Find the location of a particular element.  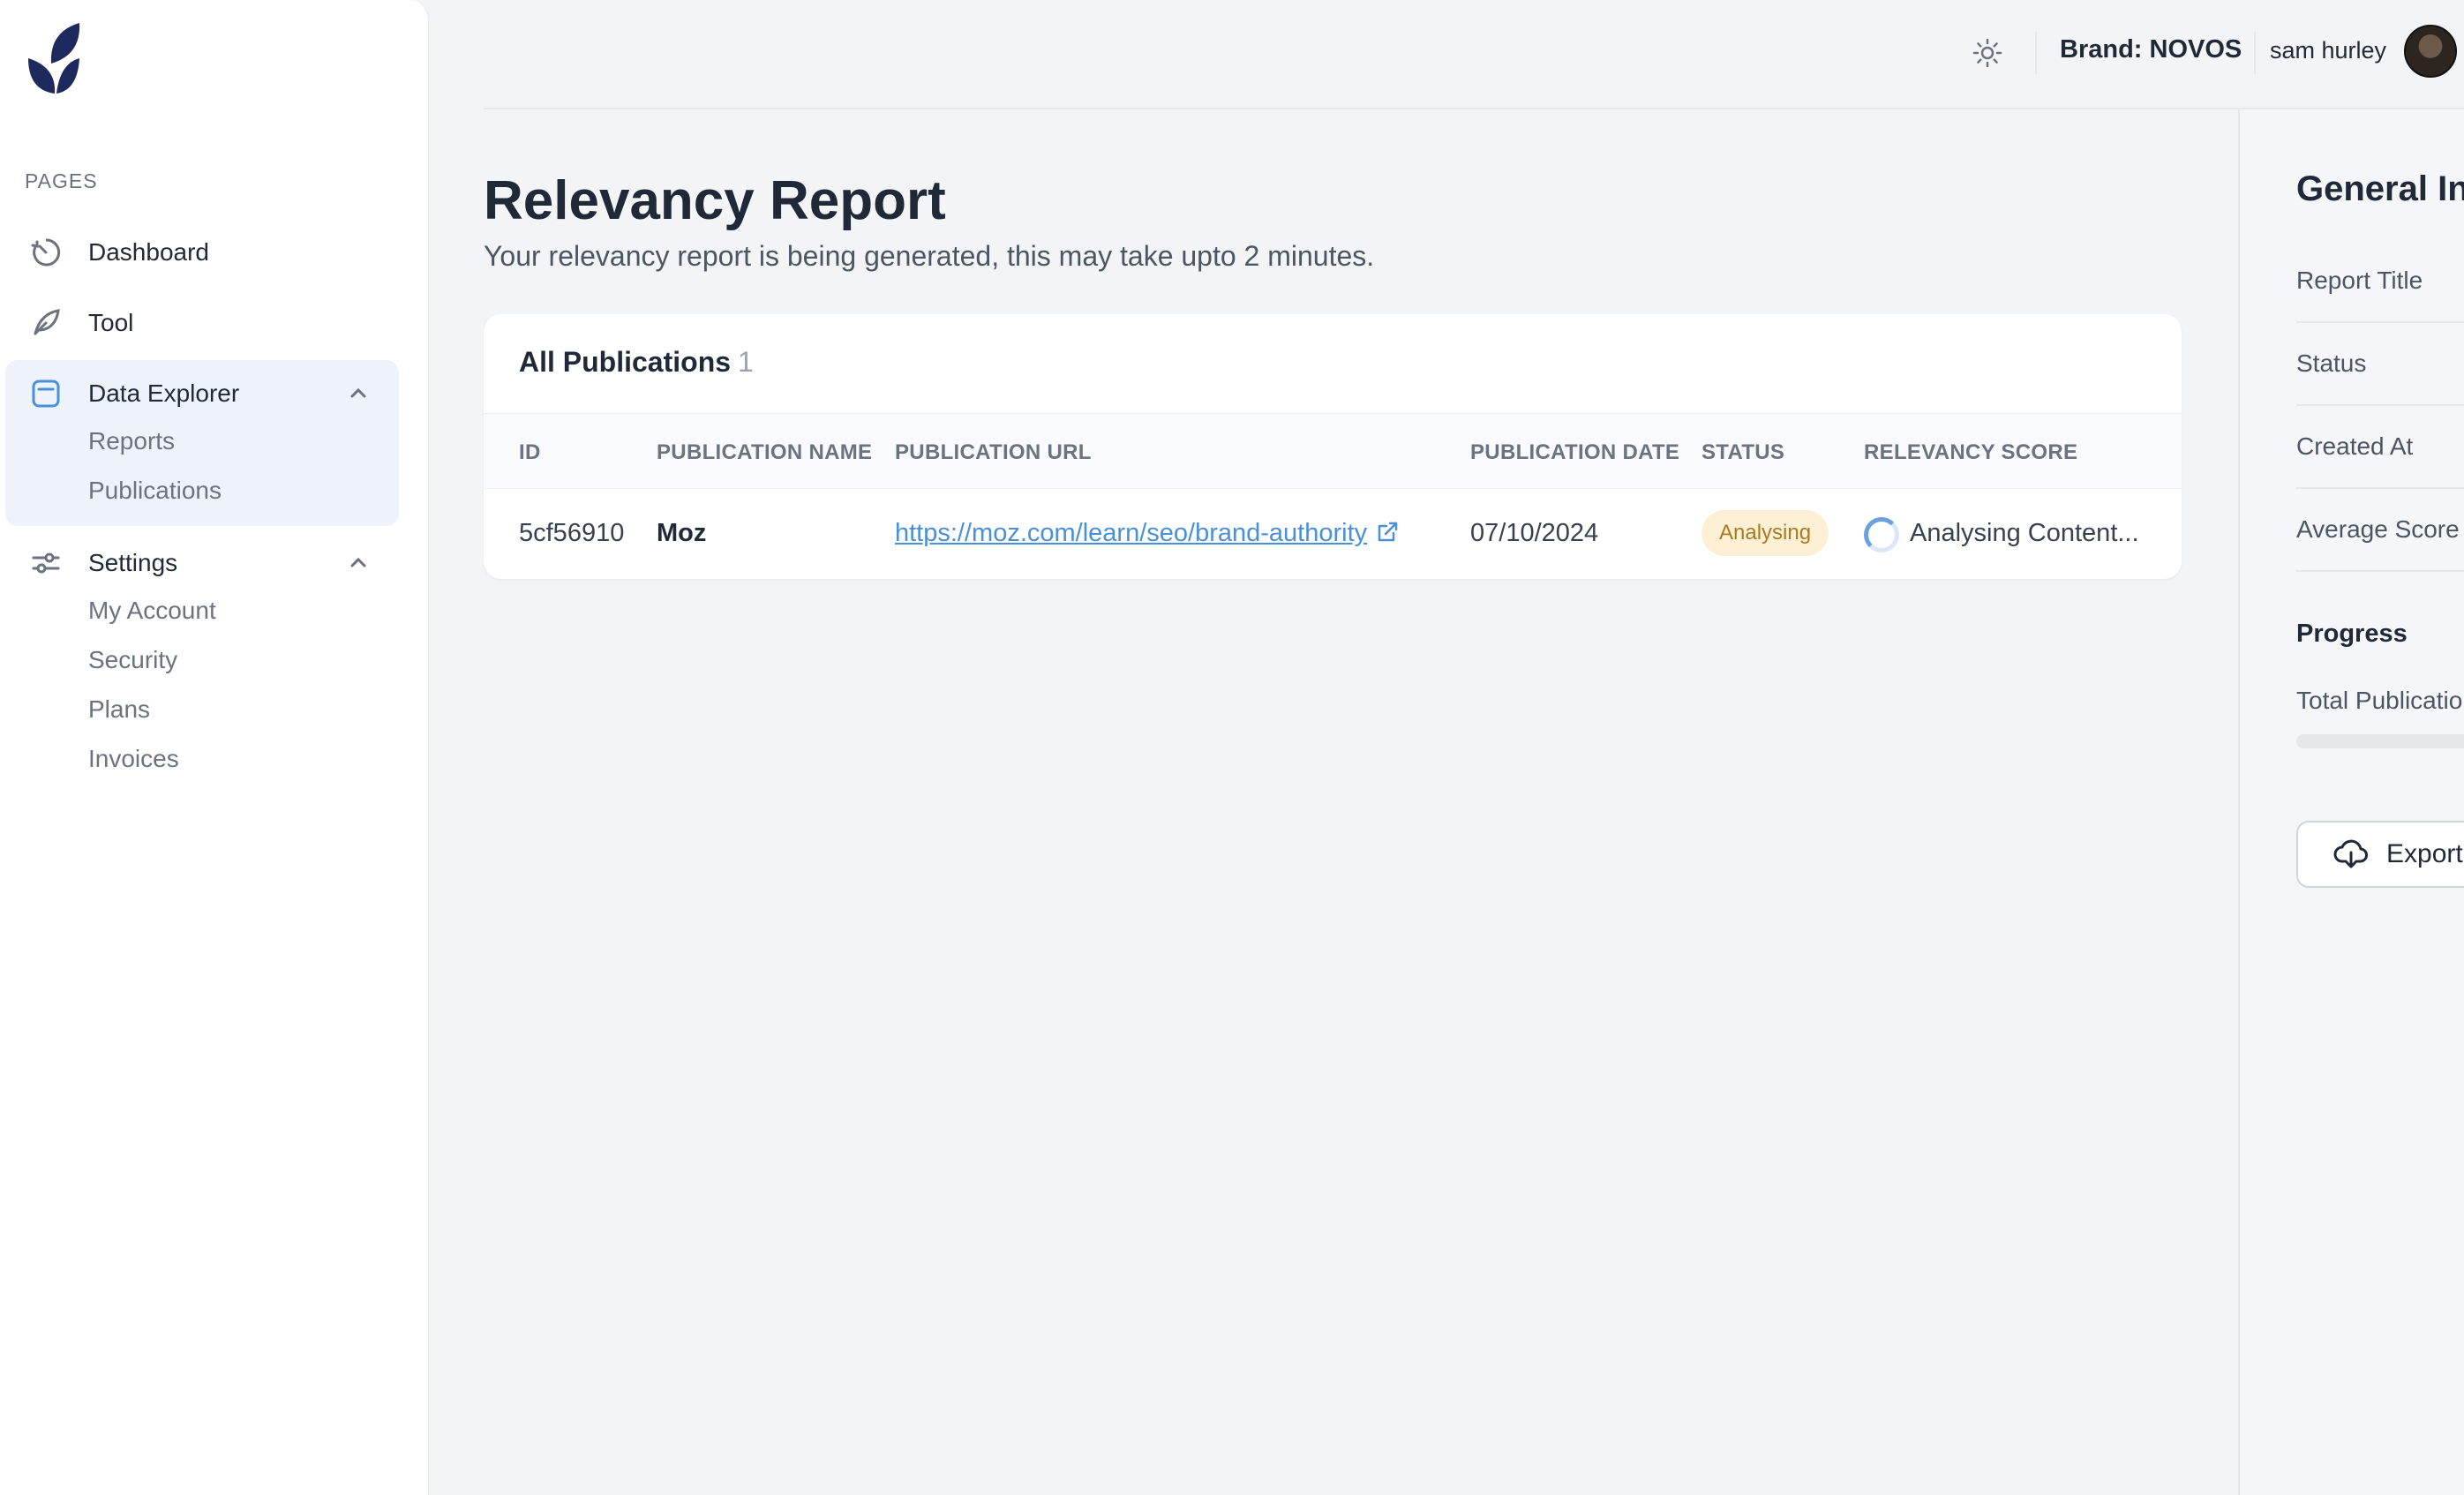

sliders-icon is located at coordinates (46, 563).